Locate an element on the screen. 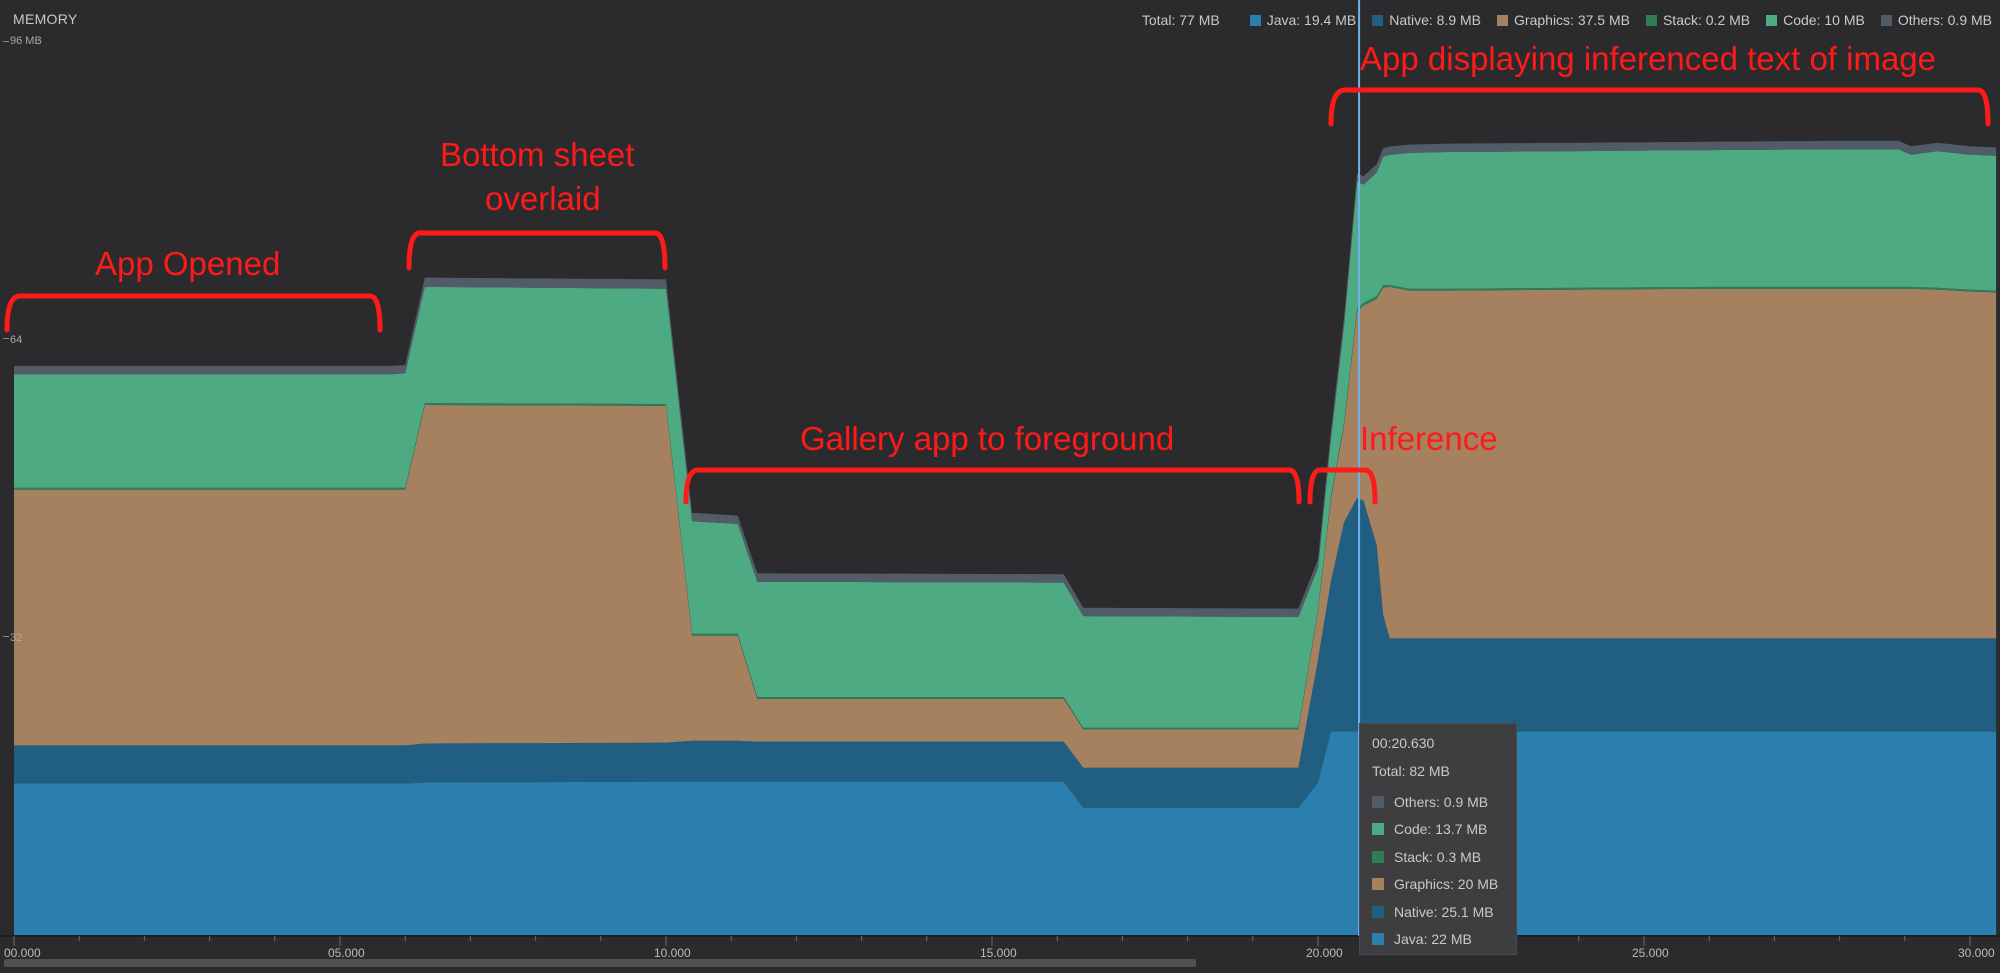  tooltip-swatch-native is located at coordinates (1378, 911).